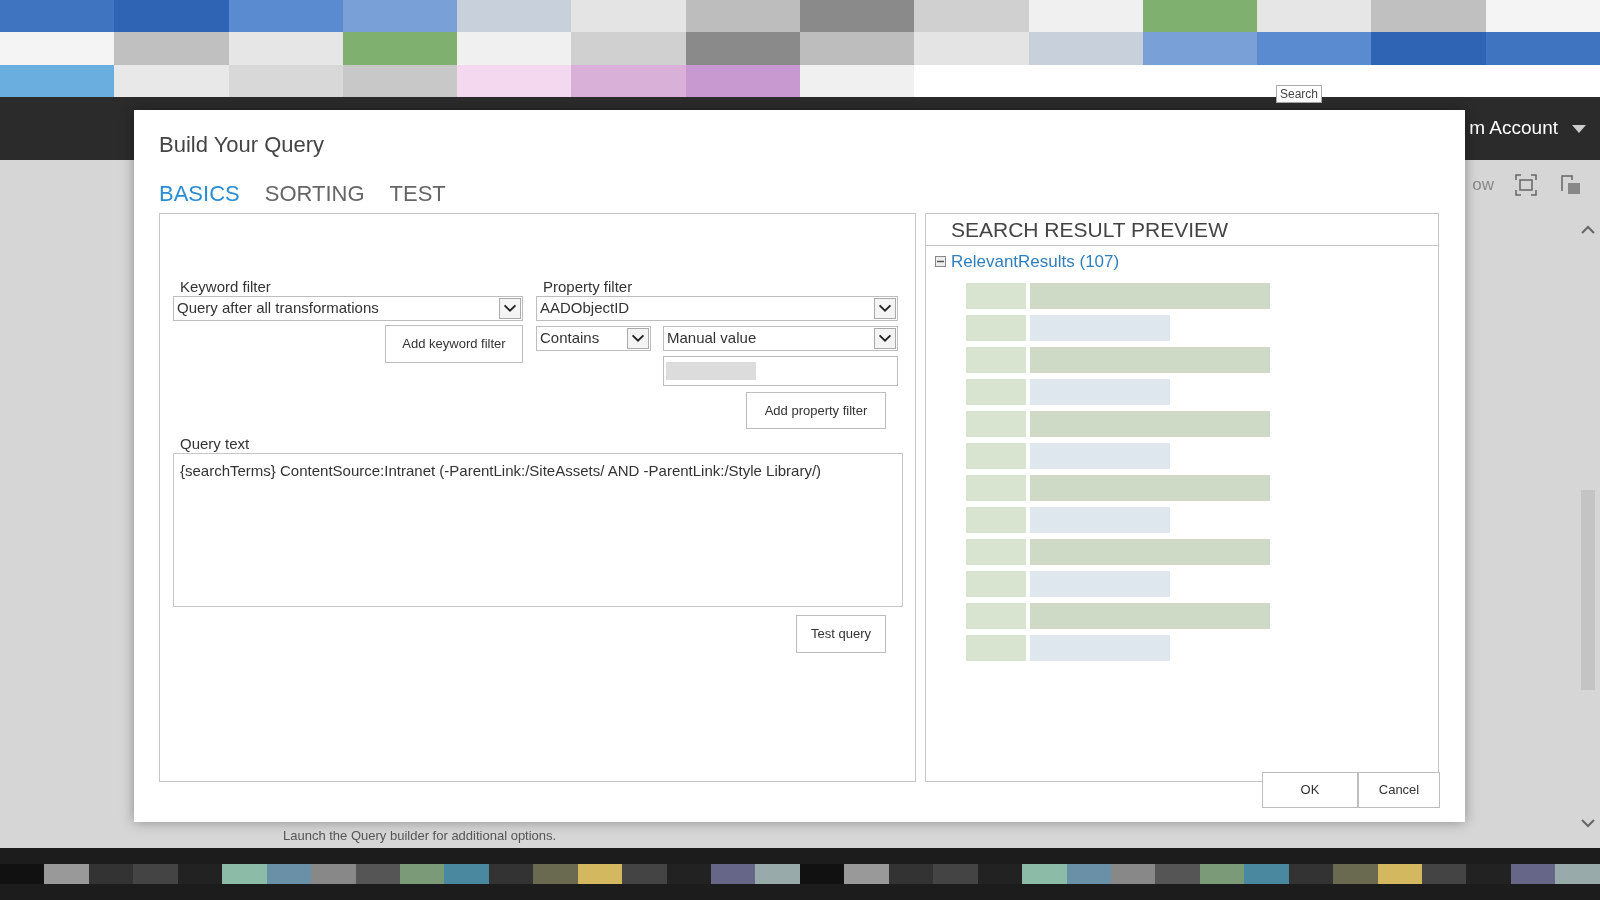  What do you see at coordinates (1588, 229) in the screenshot?
I see `scroll-up-icon` at bounding box center [1588, 229].